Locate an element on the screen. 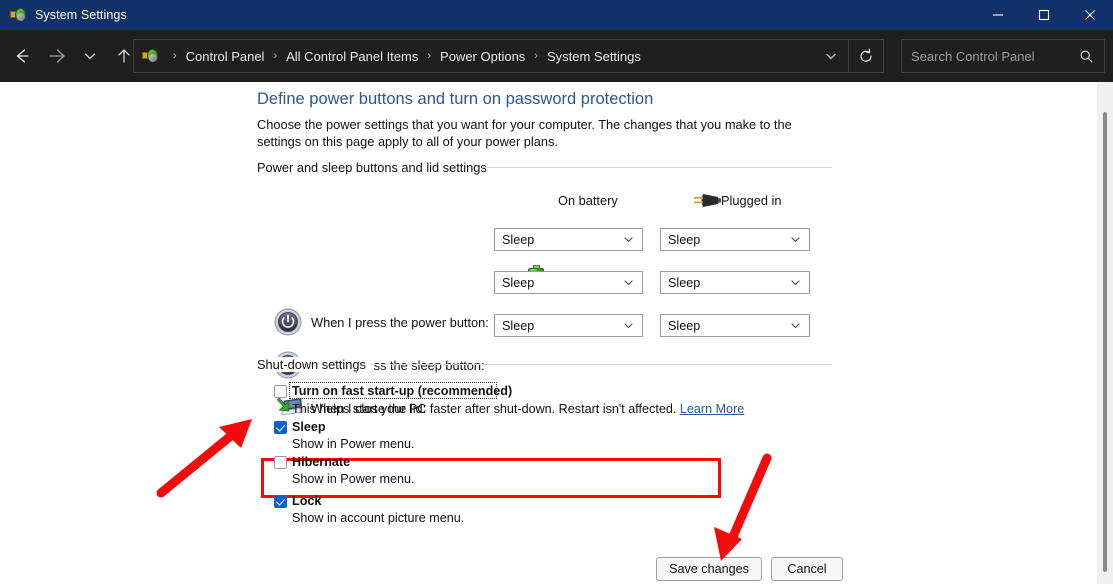  hibernate-option-description: Show in Power menu. is located at coordinates (353, 479).